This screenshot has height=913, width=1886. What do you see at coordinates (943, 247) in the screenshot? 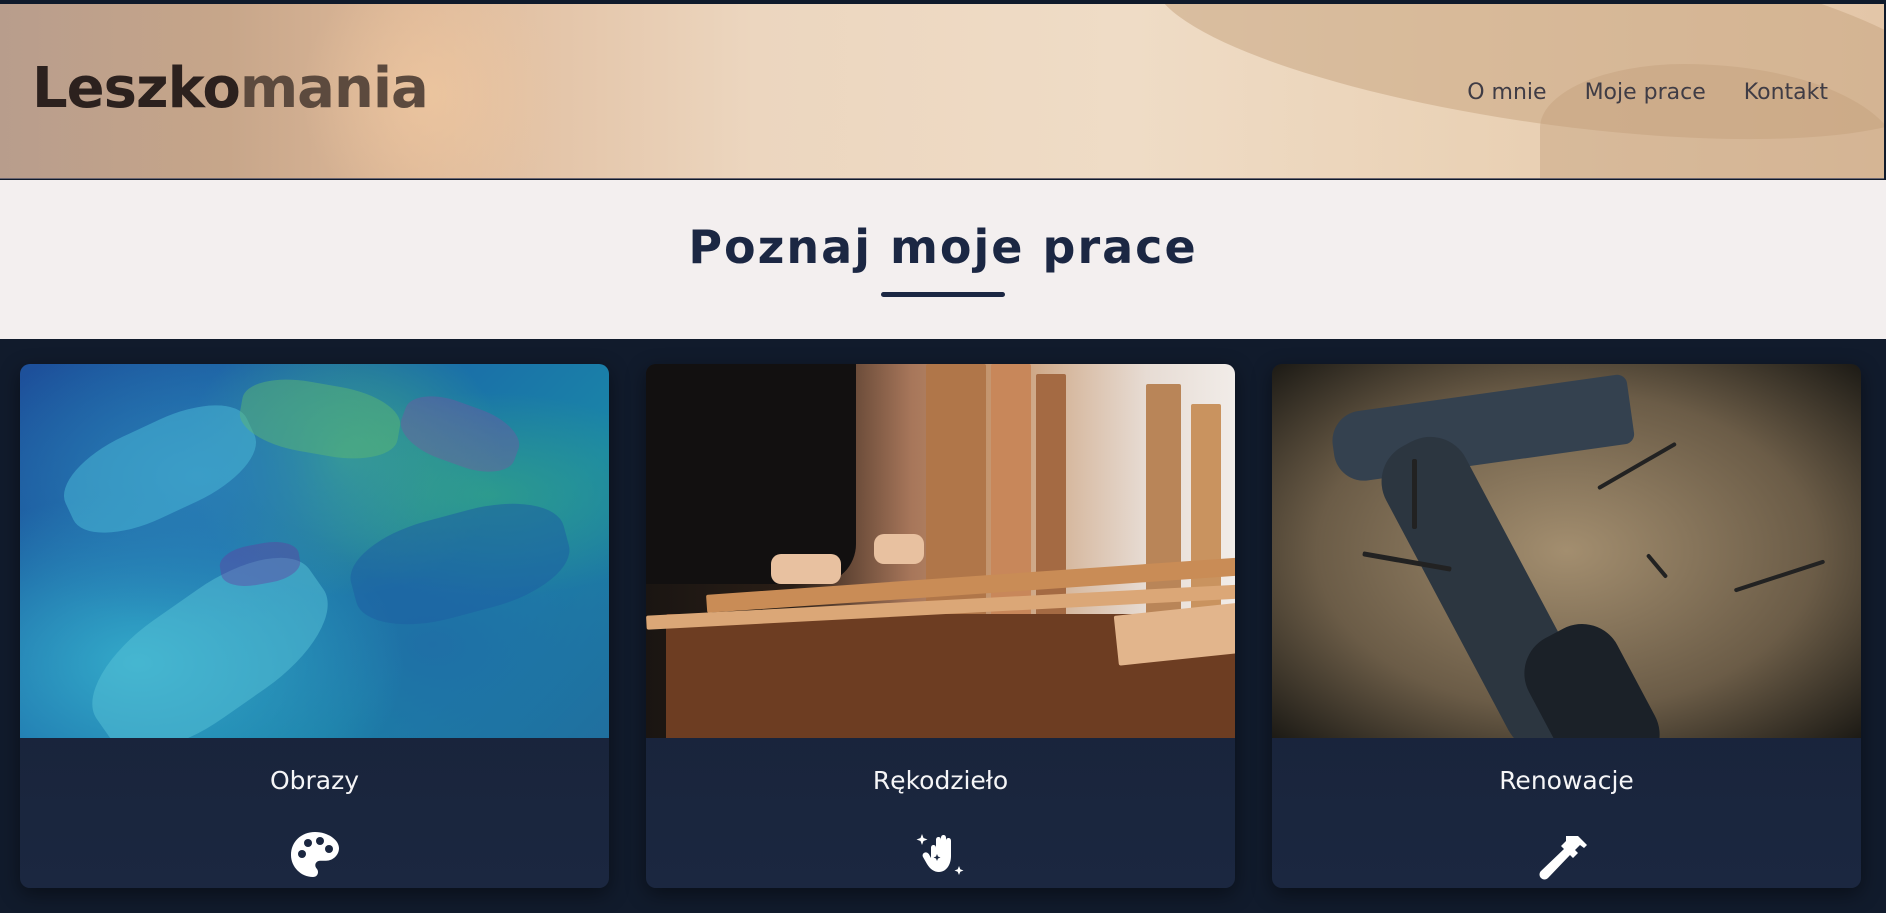
I see `section-title: Poznaj moje prace` at bounding box center [943, 247].